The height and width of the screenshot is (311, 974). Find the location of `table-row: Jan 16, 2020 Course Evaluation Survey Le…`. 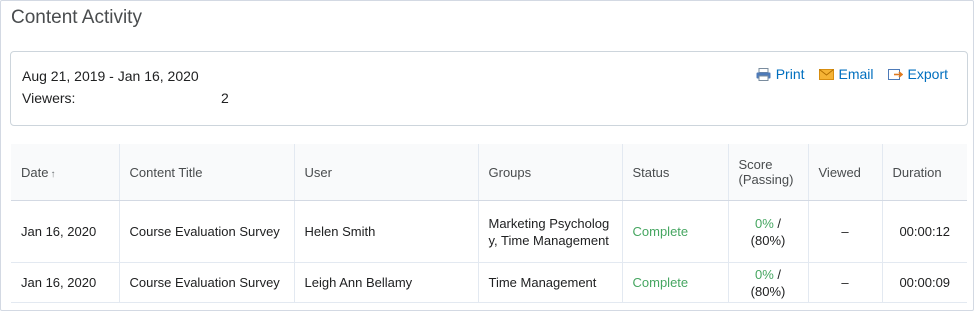

table-row: Jan 16, 2020 Course Evaluation Survey Le… is located at coordinates (489, 282).